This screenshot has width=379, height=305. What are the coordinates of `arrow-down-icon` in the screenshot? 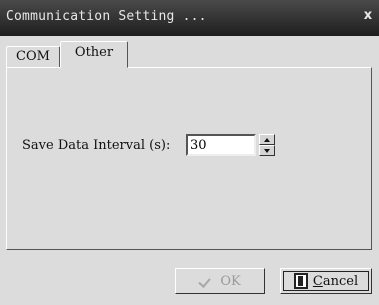 It's located at (267, 151).